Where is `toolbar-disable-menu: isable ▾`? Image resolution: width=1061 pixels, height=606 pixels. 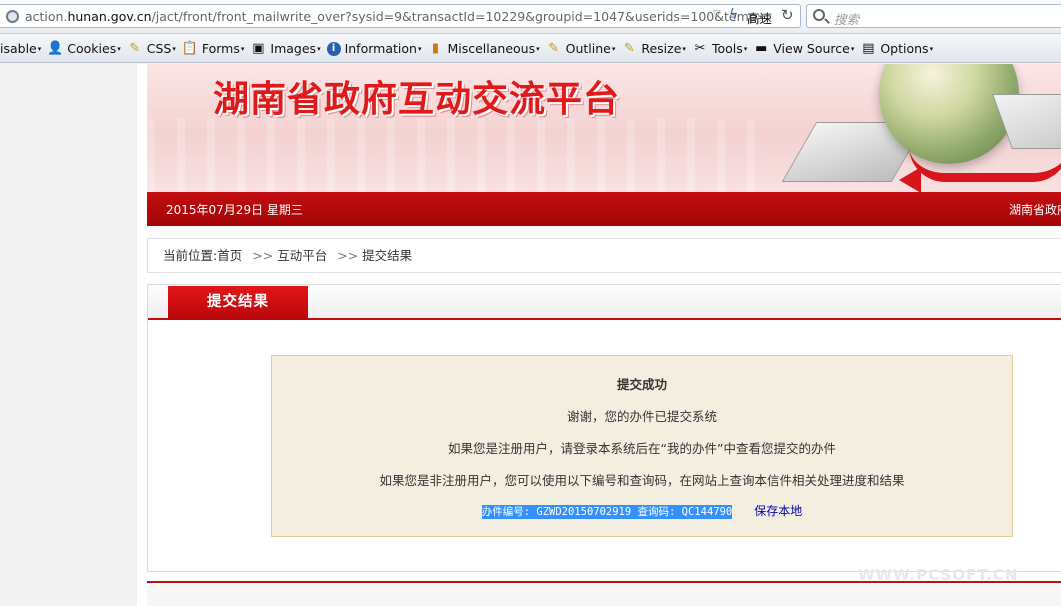
toolbar-disable-menu: isable ▾ is located at coordinates (20, 48).